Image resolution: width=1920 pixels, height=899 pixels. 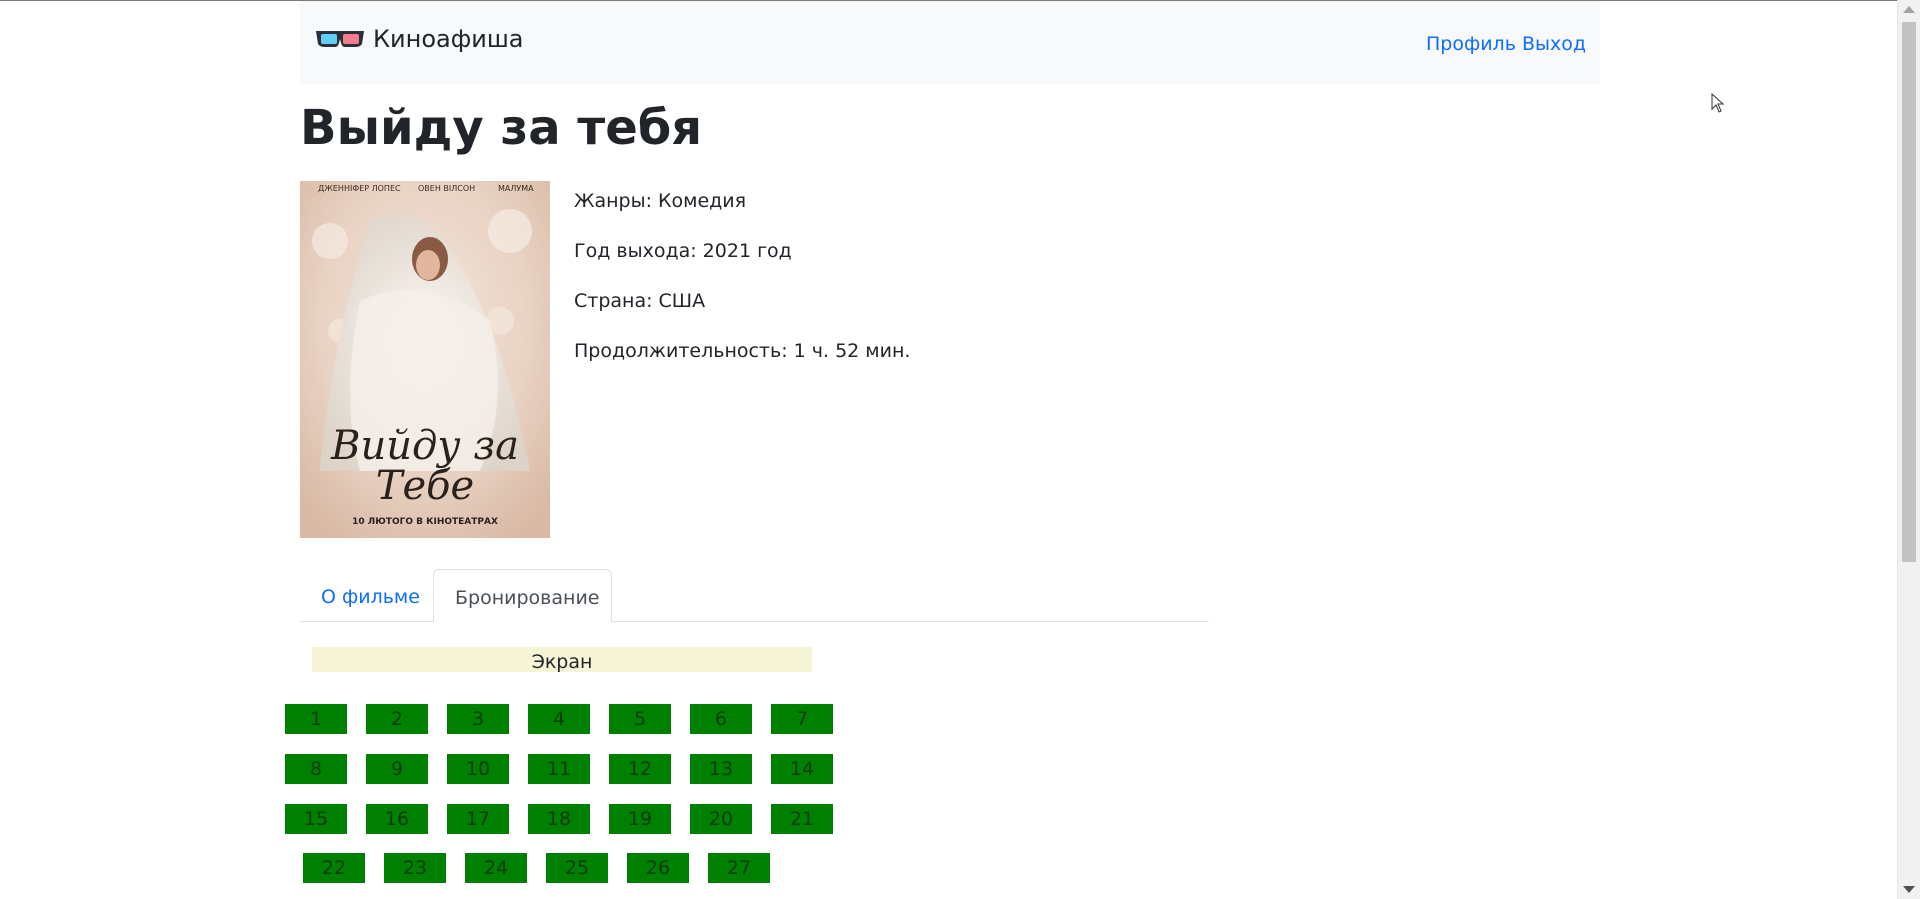 What do you see at coordinates (478, 819) in the screenshot?
I see `seat-17: 17` at bounding box center [478, 819].